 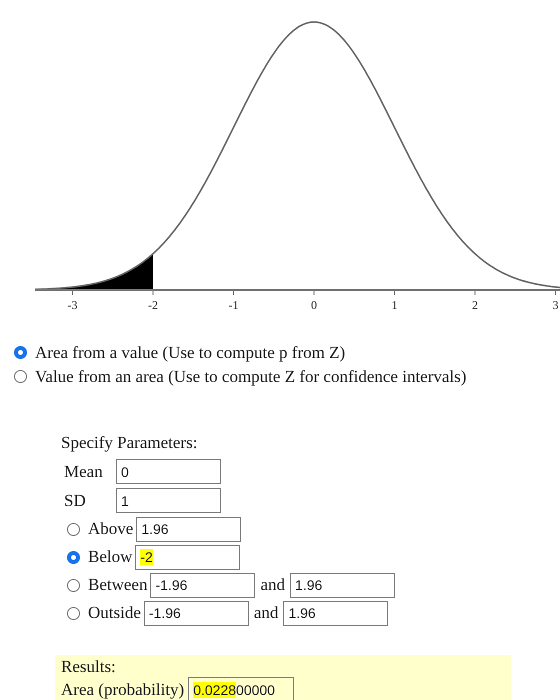 I want to click on option-label: Below, so click(x=110, y=557).